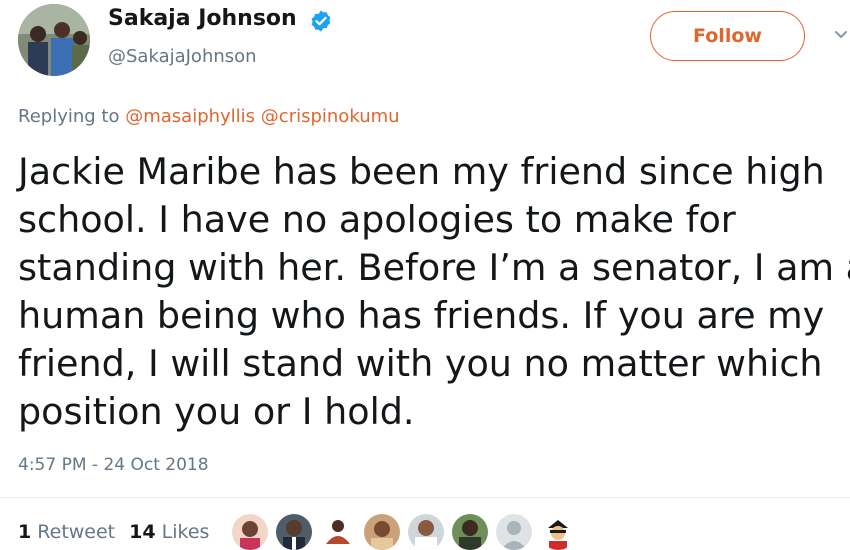  I want to click on likes-label: Likes, so click(185, 532).